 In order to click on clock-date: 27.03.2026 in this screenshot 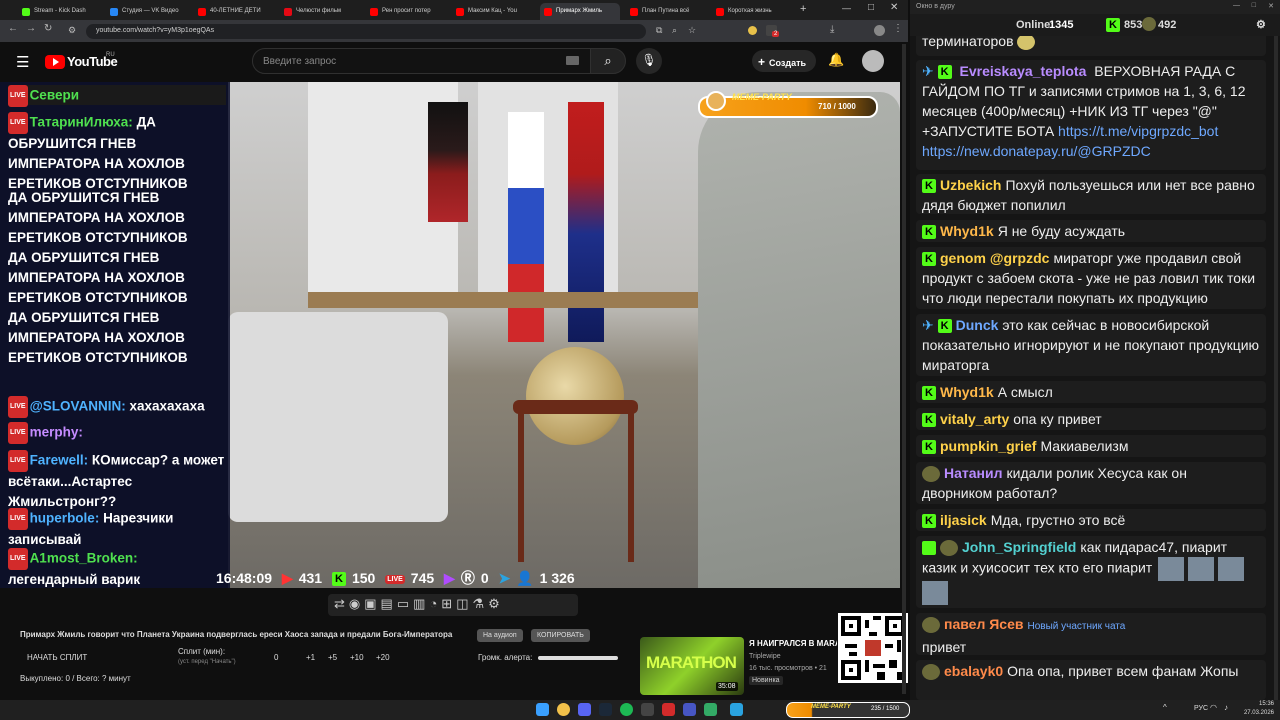, I will do `click(1257, 713)`.